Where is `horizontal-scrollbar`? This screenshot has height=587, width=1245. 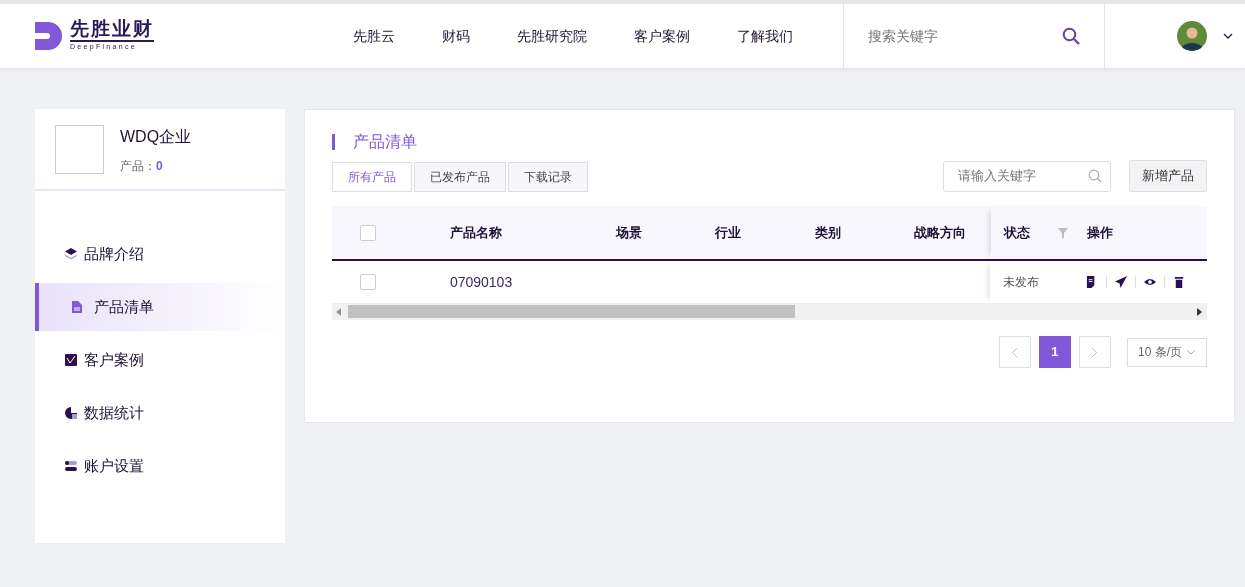 horizontal-scrollbar is located at coordinates (769, 311).